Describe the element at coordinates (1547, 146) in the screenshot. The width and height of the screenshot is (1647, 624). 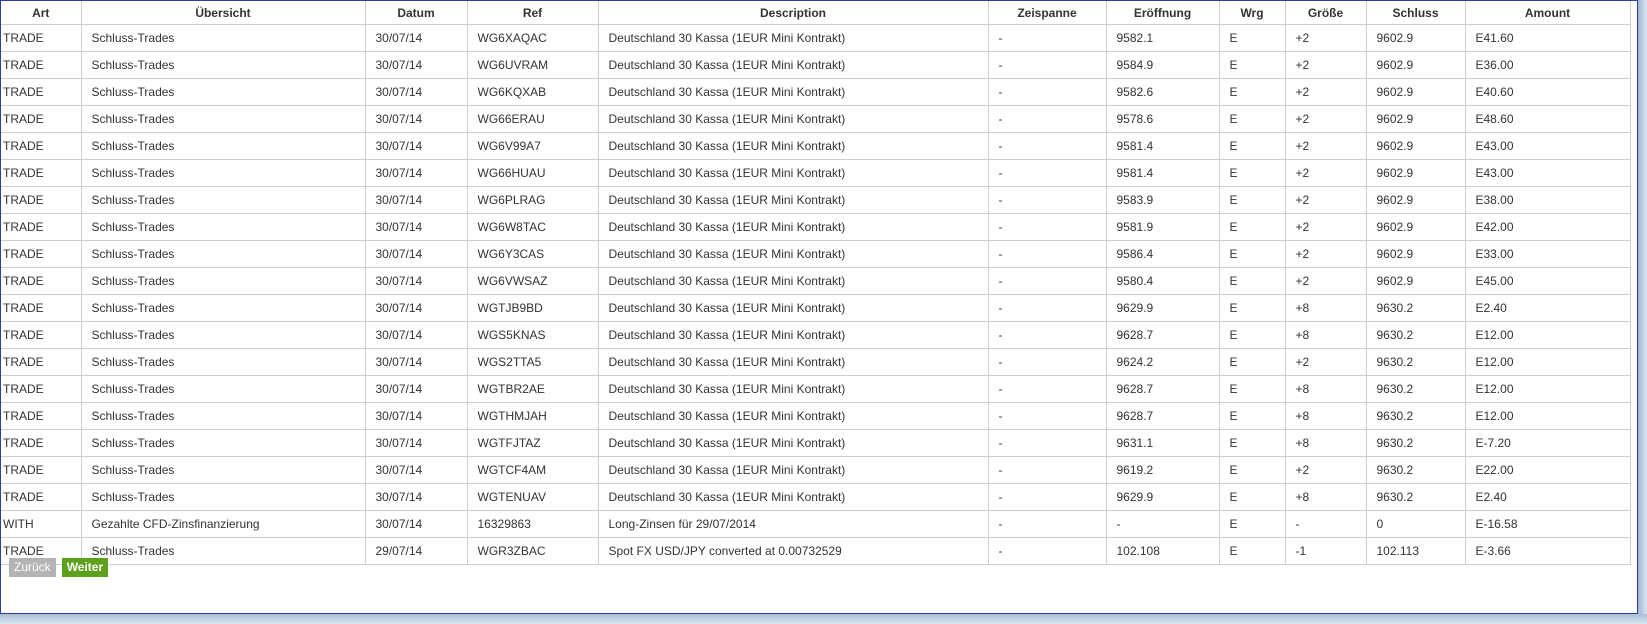
I see `cell-amount: E43.00` at that location.